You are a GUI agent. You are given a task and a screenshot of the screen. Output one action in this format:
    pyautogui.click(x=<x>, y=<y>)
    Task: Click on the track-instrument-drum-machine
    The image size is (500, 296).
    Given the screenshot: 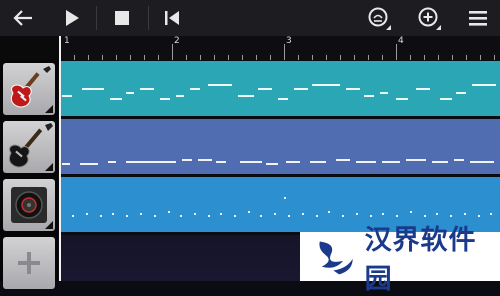 What is the action you would take?
    pyautogui.click(x=29, y=205)
    